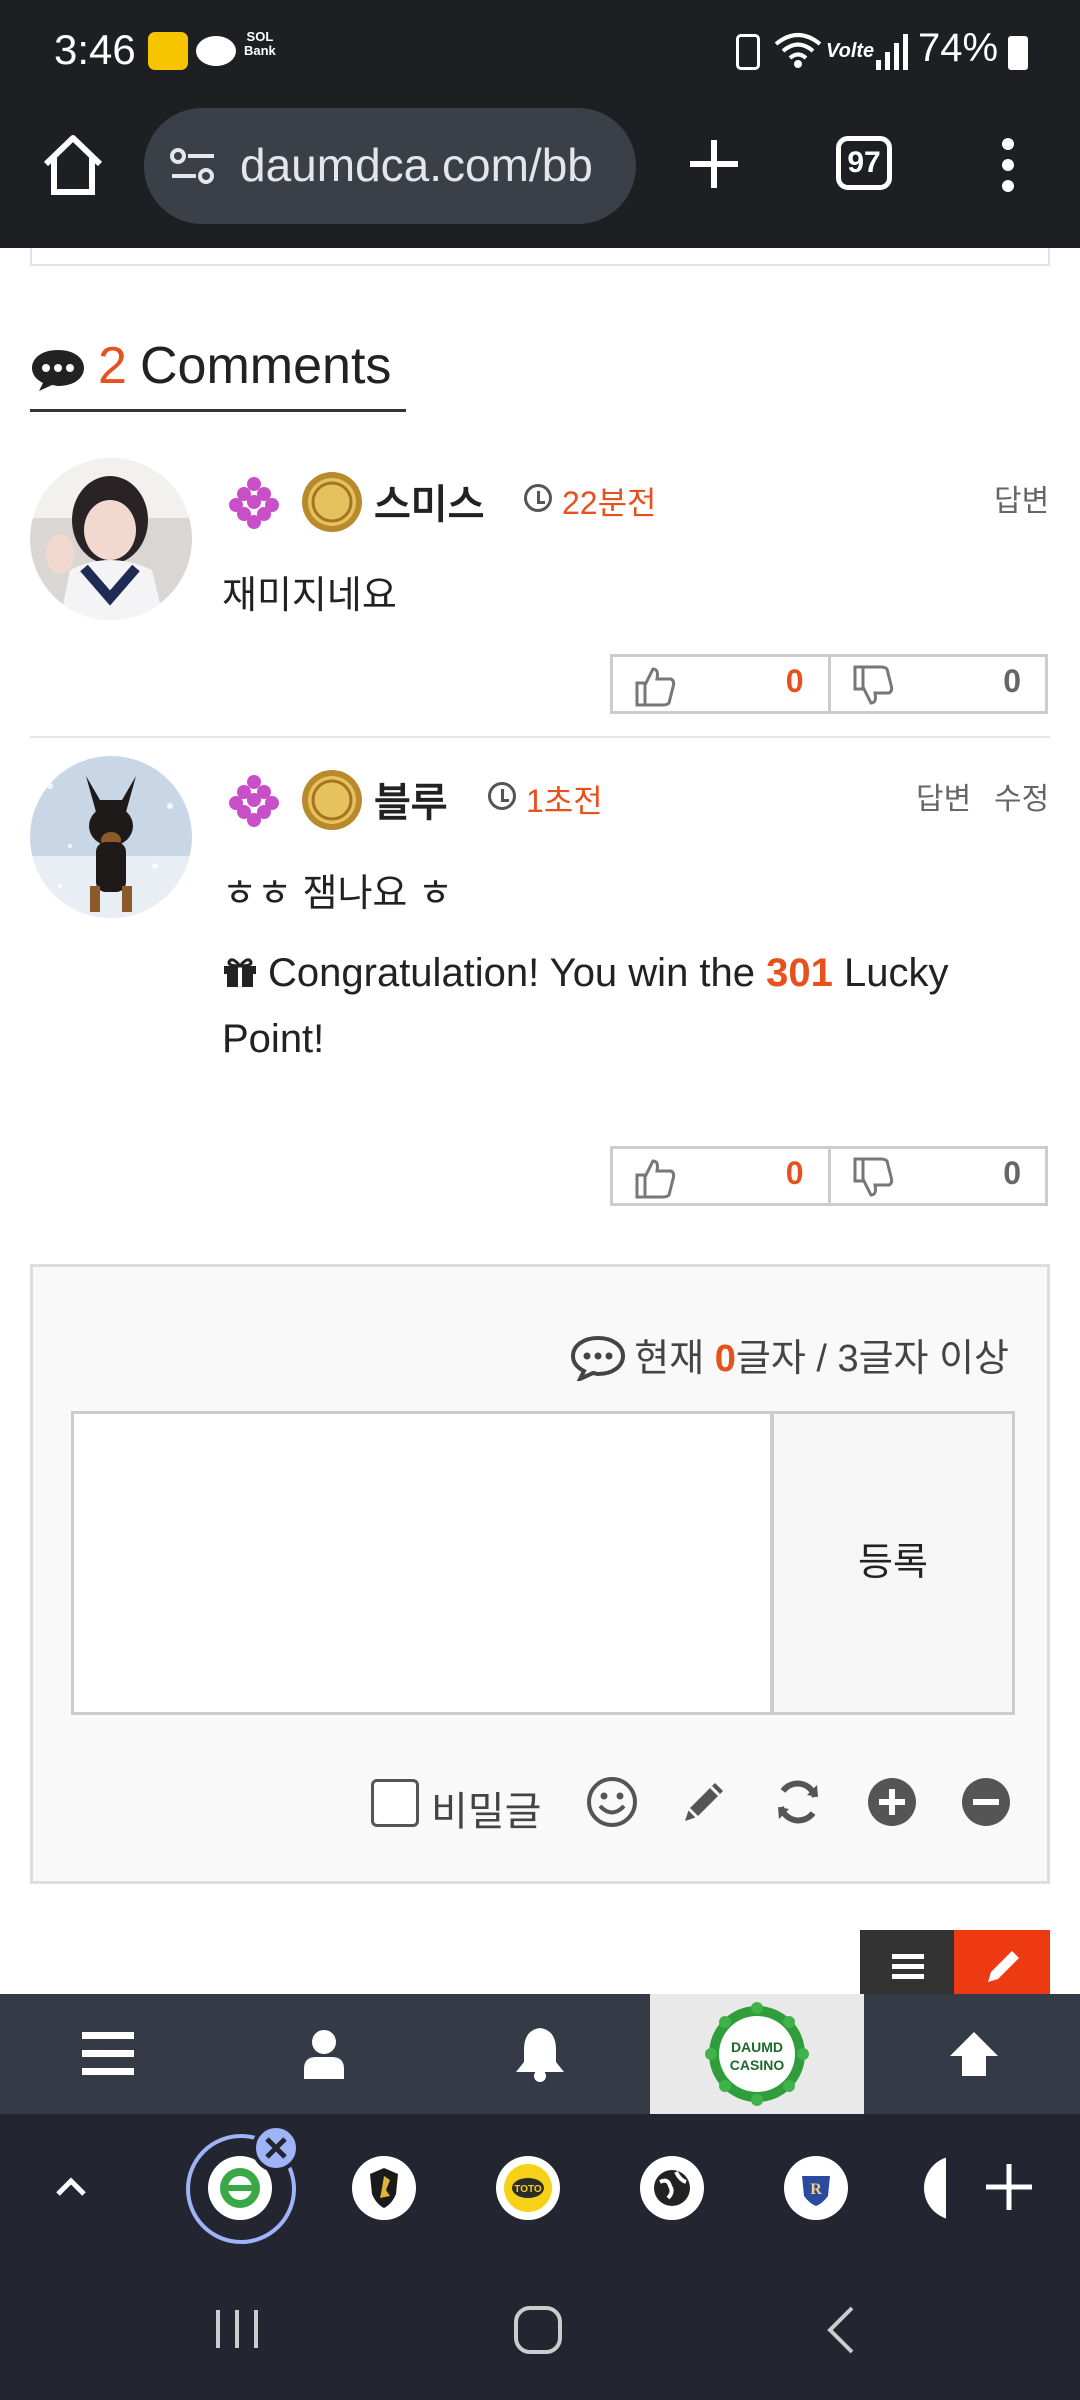 This screenshot has height=2400, width=1080. I want to click on minus-circle-icon, so click(986, 1802).